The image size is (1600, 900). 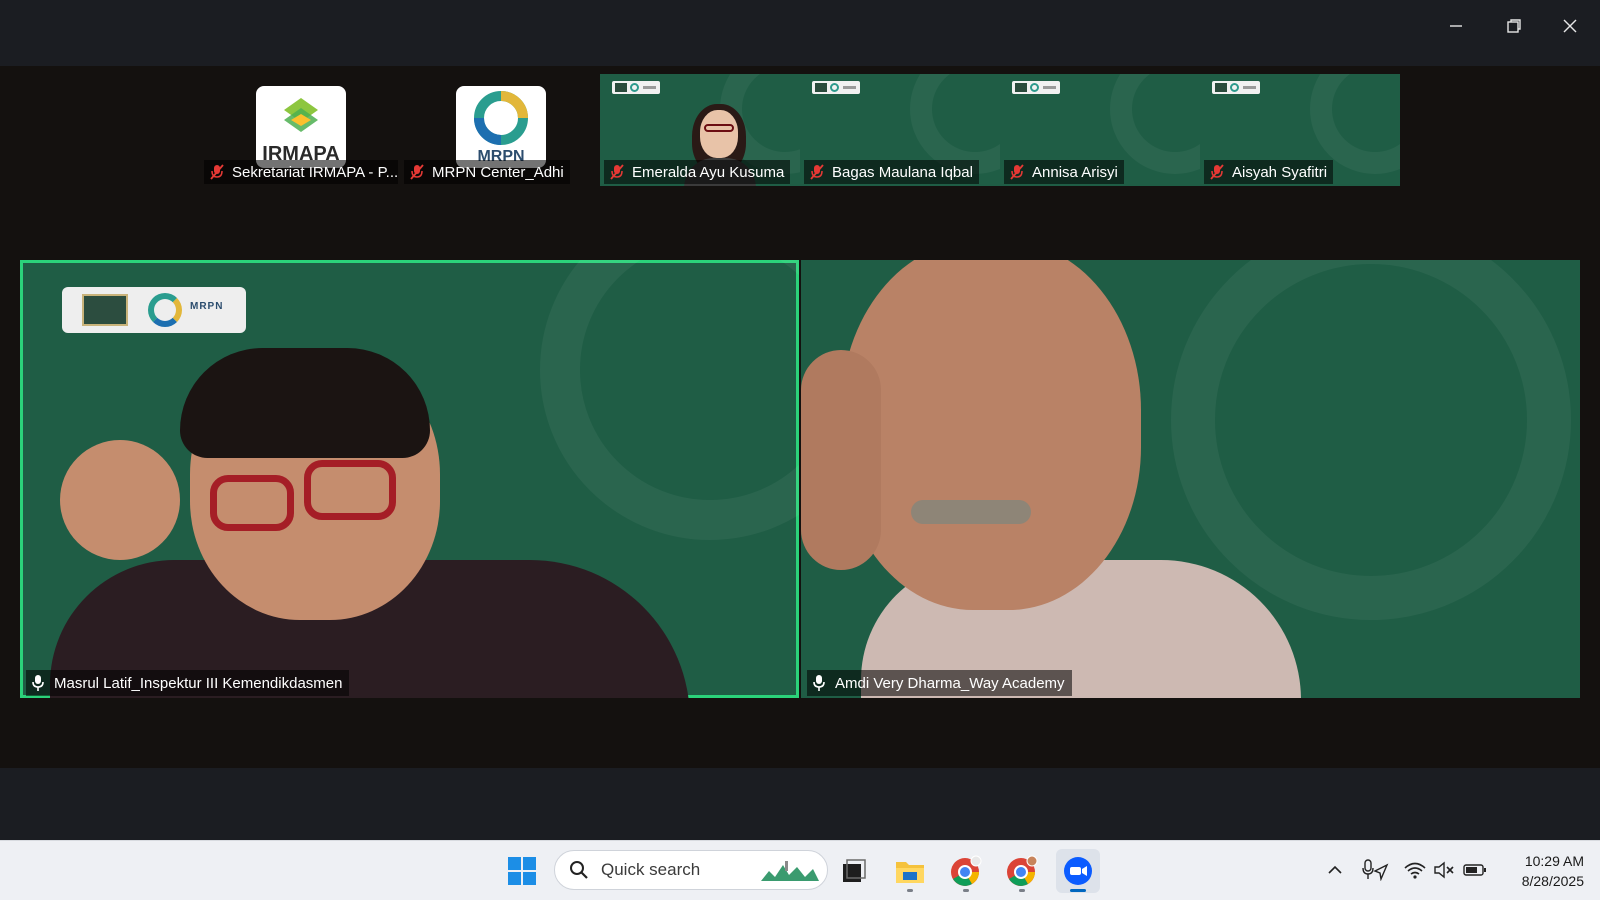 I want to click on chrome-profile-1-button, so click(x=966, y=871).